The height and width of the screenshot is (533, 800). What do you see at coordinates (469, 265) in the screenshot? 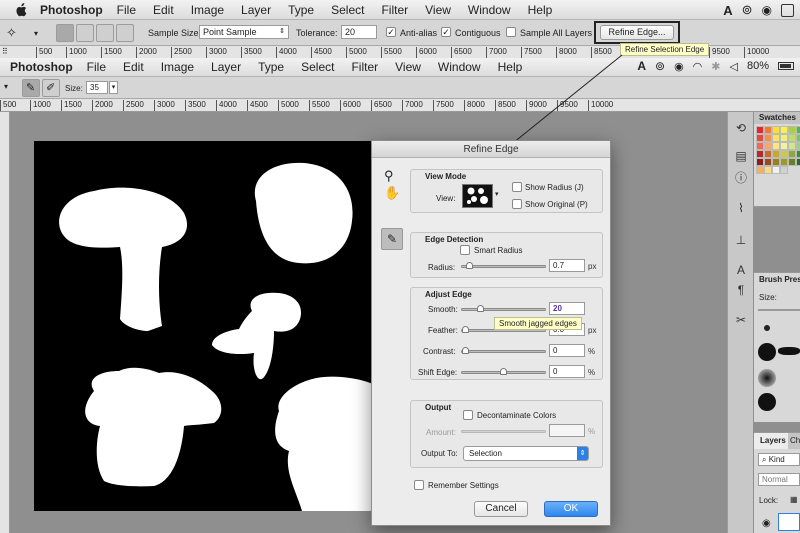
I see `radius-slider-knob` at bounding box center [469, 265].